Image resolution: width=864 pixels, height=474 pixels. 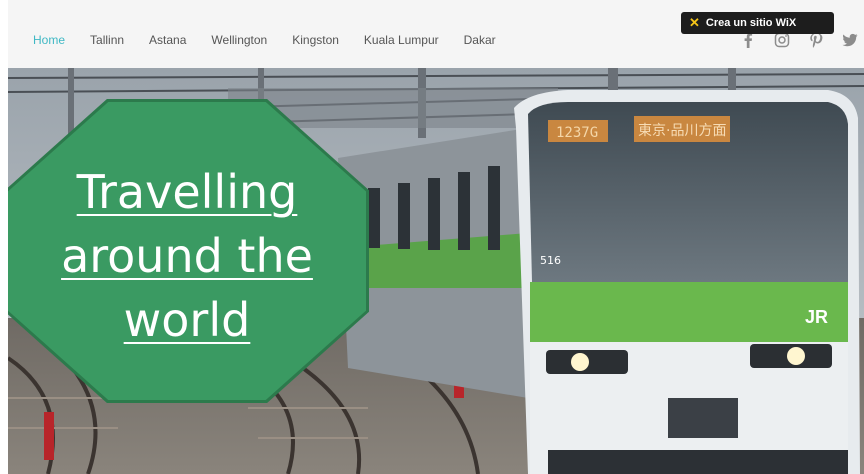 I want to click on twitter-icon, so click(x=850, y=40).